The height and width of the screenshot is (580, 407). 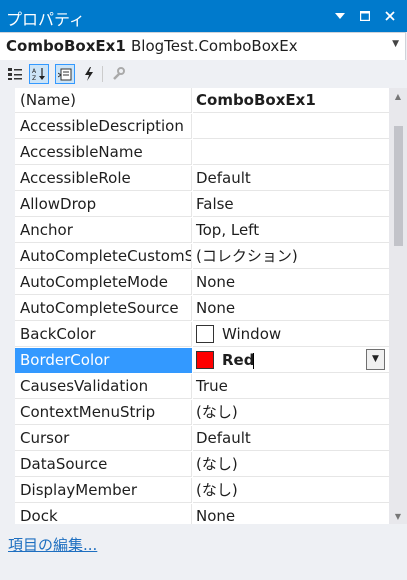 What do you see at coordinates (103, 152) in the screenshot?
I see `property-name: AccessibleName` at bounding box center [103, 152].